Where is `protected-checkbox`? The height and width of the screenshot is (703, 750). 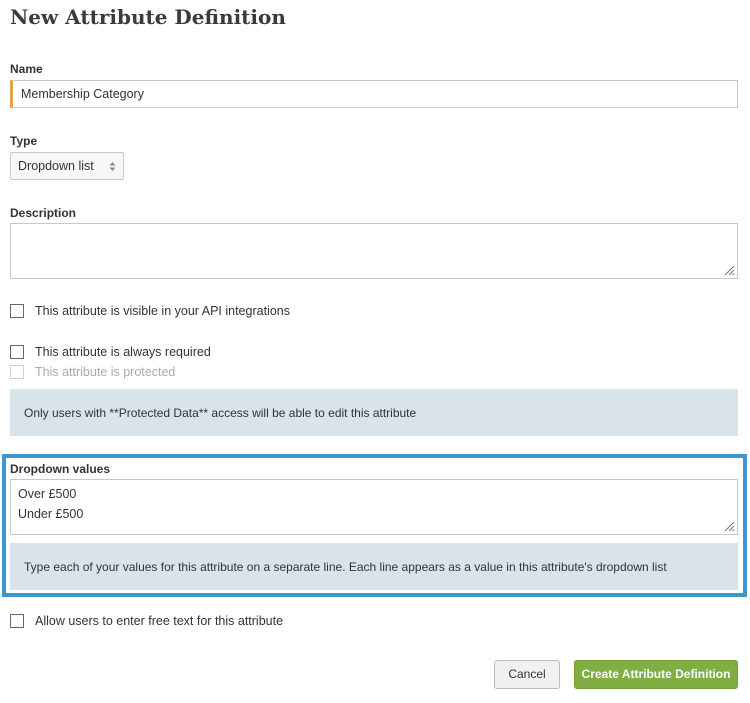
protected-checkbox is located at coordinates (17, 372).